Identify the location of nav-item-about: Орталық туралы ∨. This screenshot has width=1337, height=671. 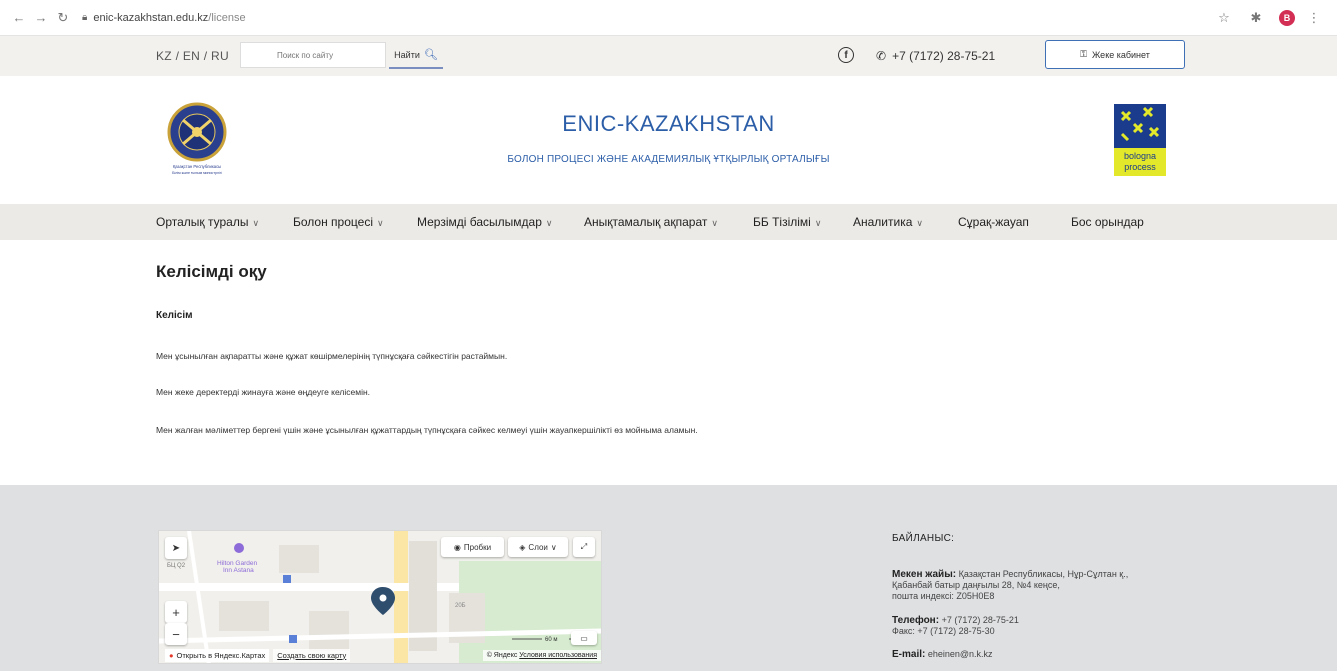
(207, 222).